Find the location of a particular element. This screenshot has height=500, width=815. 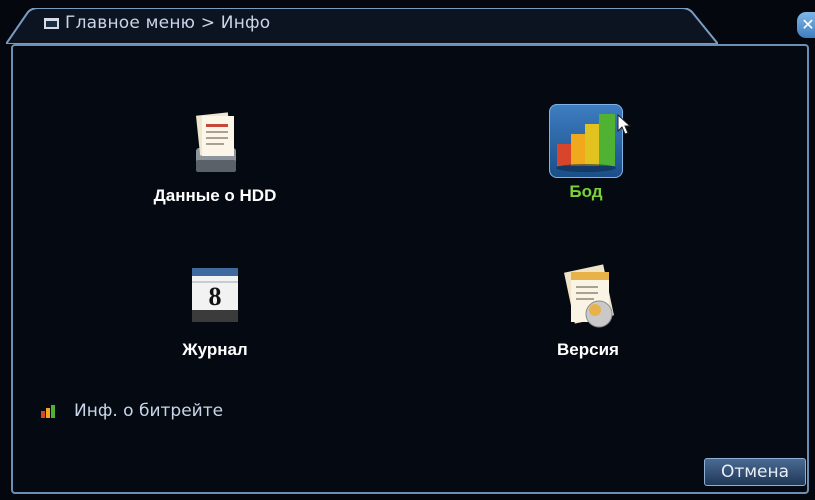

menu-item-label: Данные о HDD is located at coordinates (215, 195).